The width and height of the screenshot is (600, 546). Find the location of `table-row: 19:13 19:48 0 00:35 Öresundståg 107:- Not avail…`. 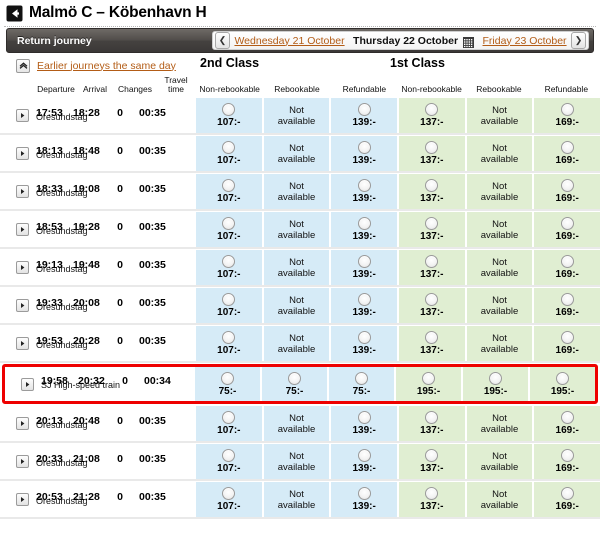

table-row: 19:13 19:48 0 00:35 Öresundståg 107:- Not avail… is located at coordinates (300, 268).